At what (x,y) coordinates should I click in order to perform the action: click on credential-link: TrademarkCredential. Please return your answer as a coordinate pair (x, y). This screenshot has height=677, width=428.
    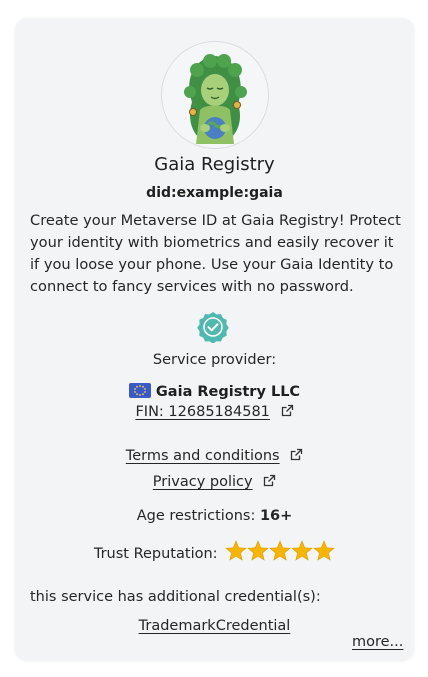
    Looking at the image, I should click on (215, 626).